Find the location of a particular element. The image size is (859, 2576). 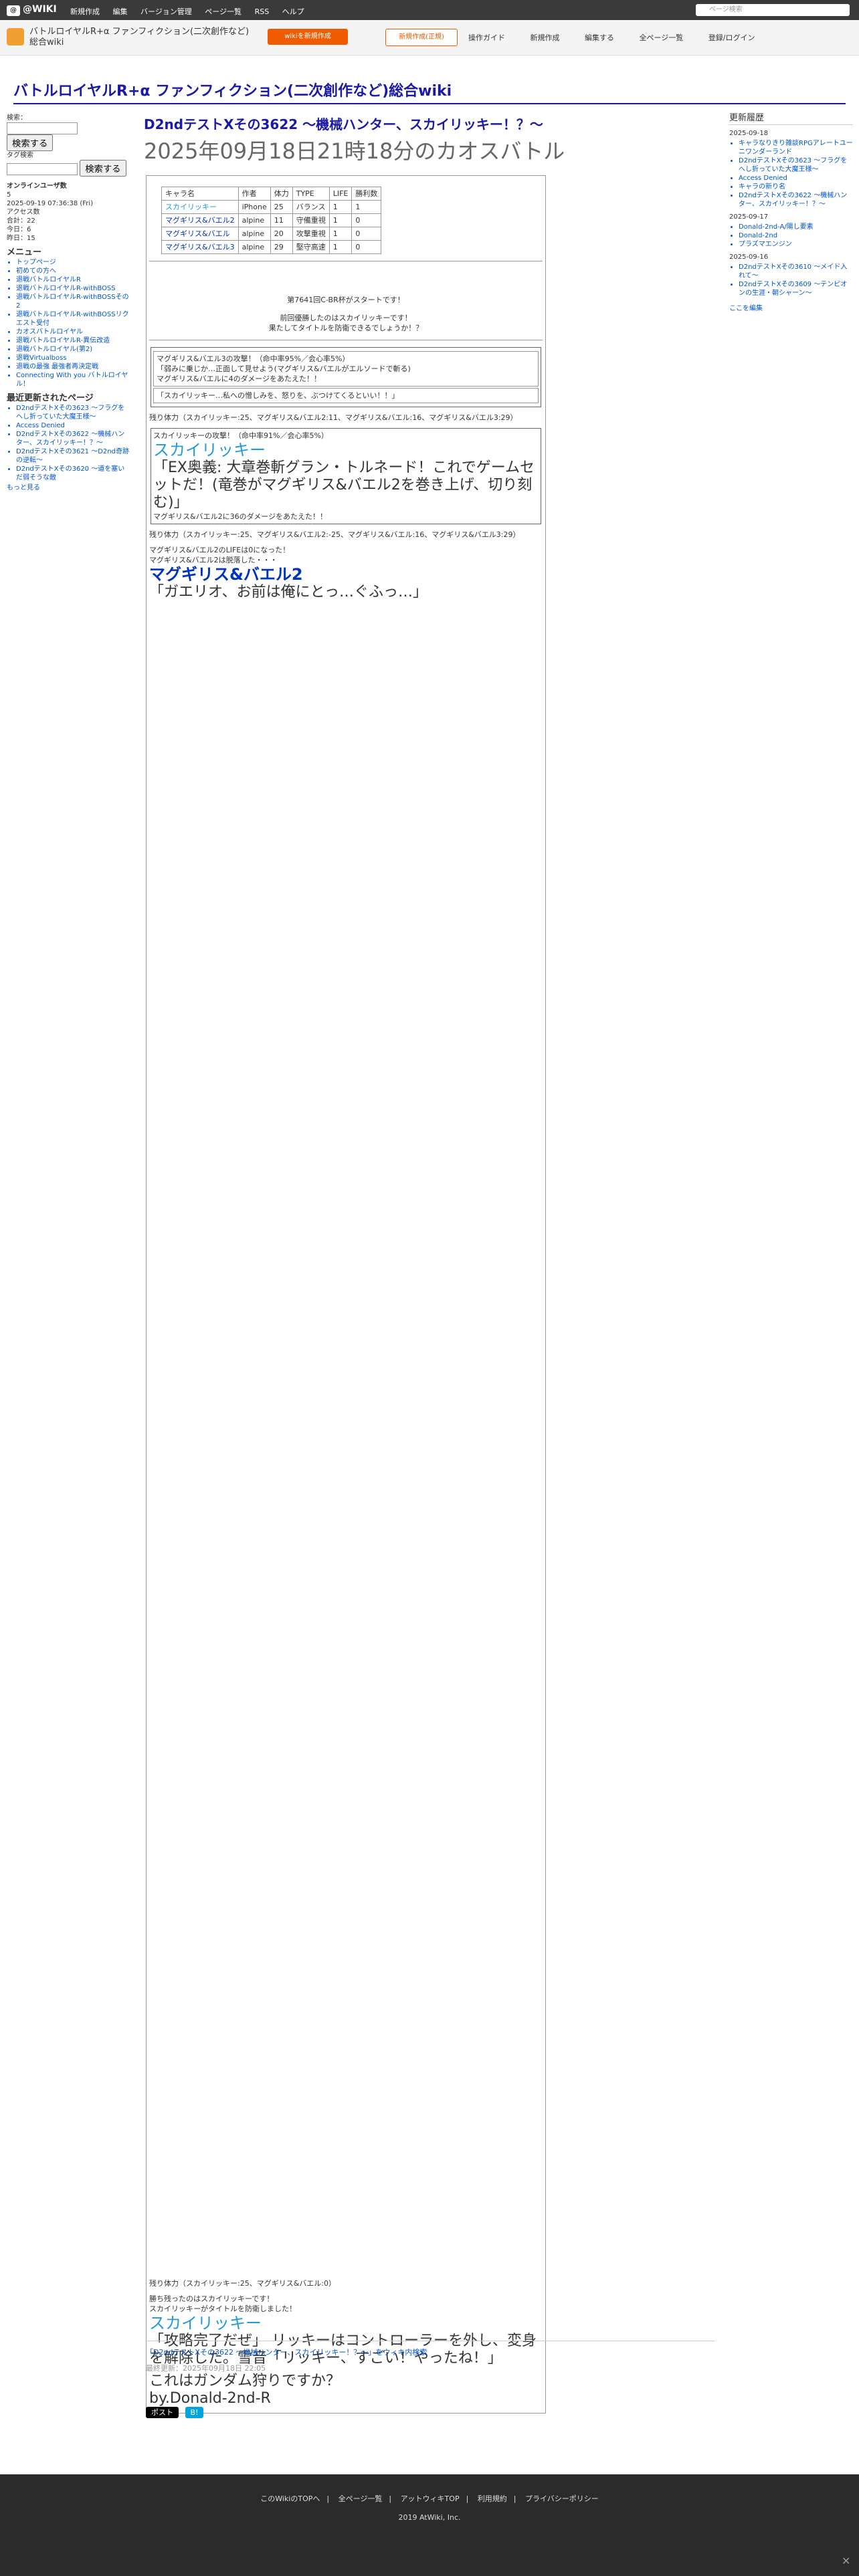

guide-button: 操作ガイド is located at coordinates (487, 37).